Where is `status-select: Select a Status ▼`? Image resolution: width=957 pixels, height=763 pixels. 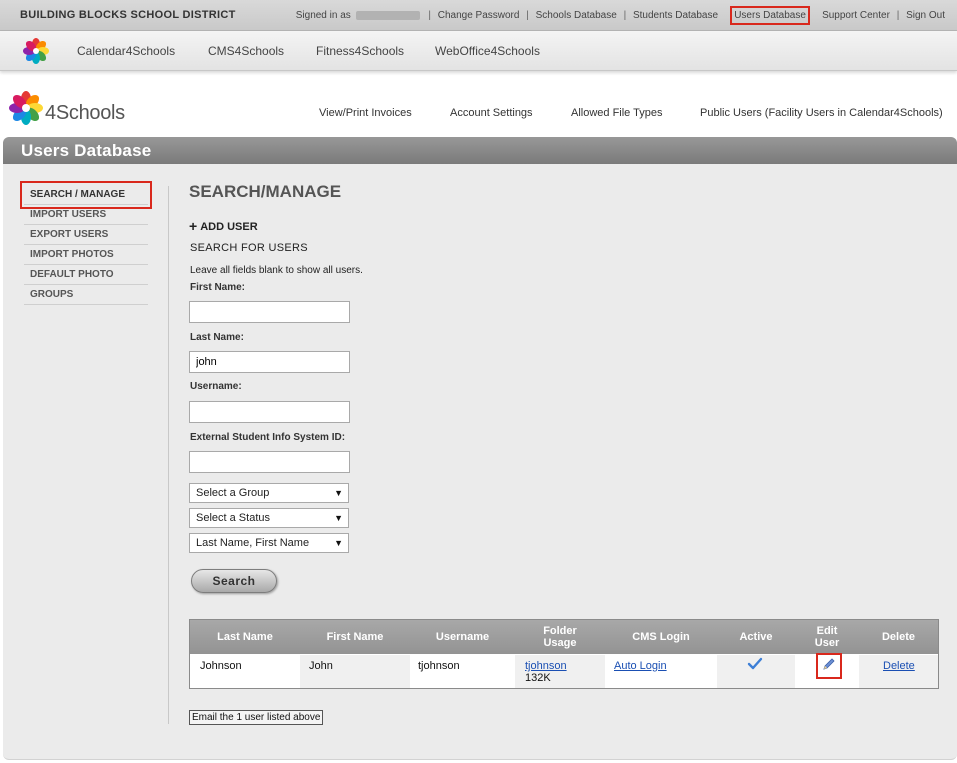
status-select: Select a Status ▼ is located at coordinates (269, 518).